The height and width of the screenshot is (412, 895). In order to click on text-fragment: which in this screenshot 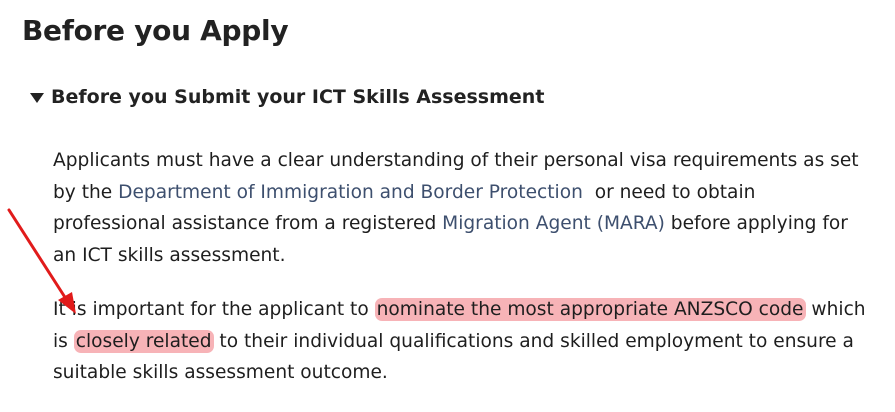, I will do `click(835, 309)`.